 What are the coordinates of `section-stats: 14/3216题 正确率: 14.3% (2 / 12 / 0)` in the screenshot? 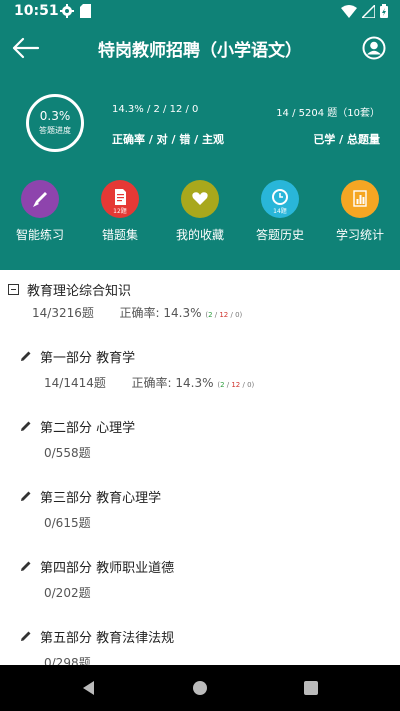 It's located at (137, 312).